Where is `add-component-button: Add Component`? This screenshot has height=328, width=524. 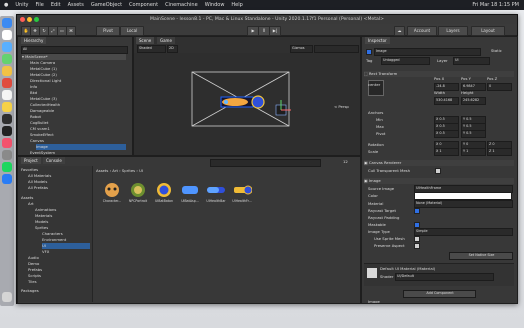 add-component-button: Add Component is located at coordinates (439, 294).